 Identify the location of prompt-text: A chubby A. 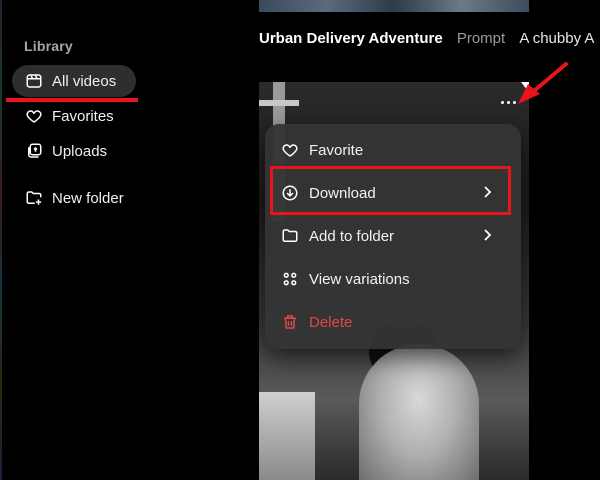
(557, 38).